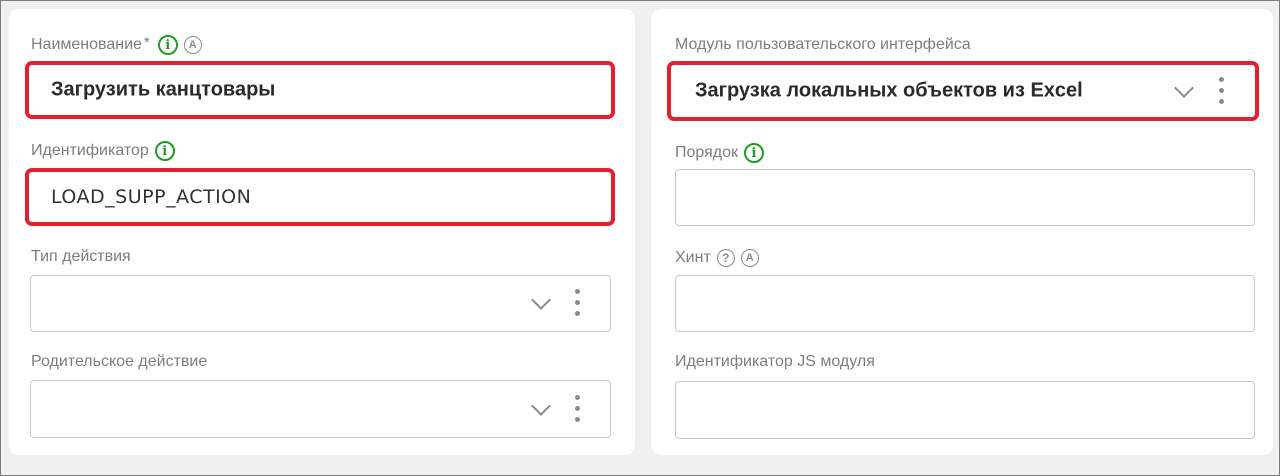 The image size is (1280, 476). What do you see at coordinates (320, 197) in the screenshot?
I see `identifier-input: LOAD_SUPP_ACTION` at bounding box center [320, 197].